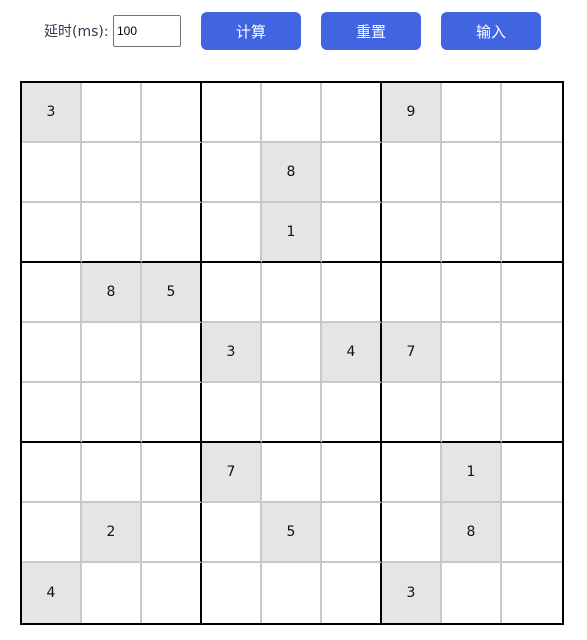 The height and width of the screenshot is (640, 587). What do you see at coordinates (112, 533) in the screenshot?
I see `sudoku-cell: 2` at bounding box center [112, 533].